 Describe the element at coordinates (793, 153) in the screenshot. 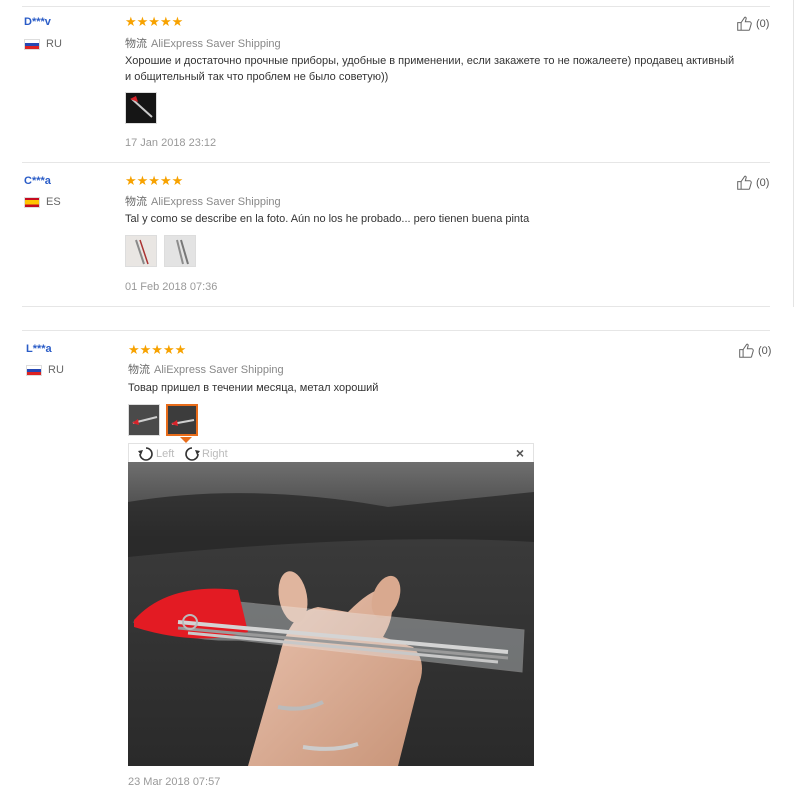

I see `panel-border` at that location.